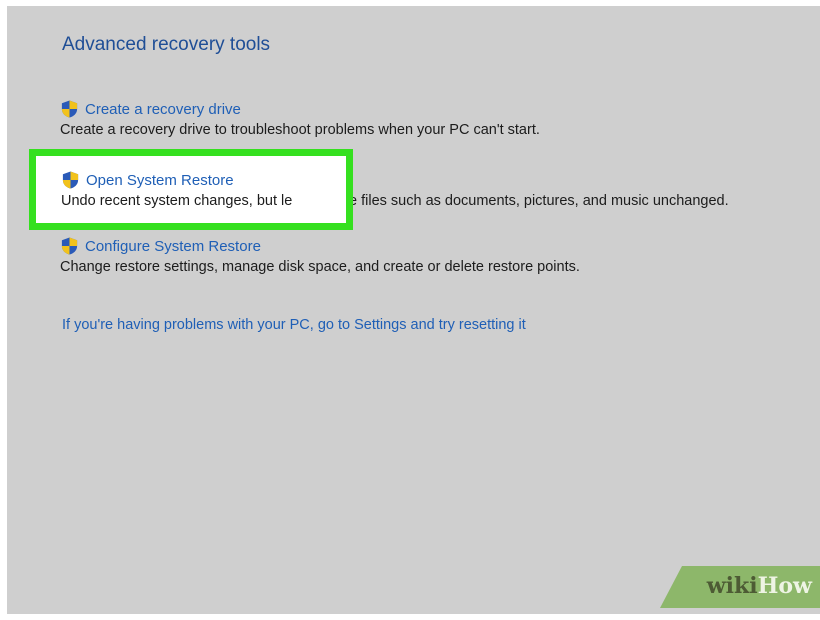 This screenshot has height=620, width=820. I want to click on watermark-text: wikiHow, so click(759, 586).